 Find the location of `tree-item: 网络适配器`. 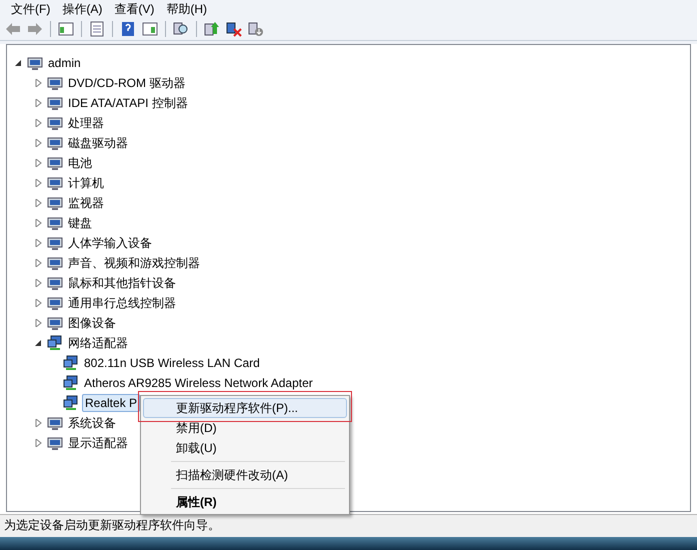

tree-item: 网络适配器 is located at coordinates (98, 343).